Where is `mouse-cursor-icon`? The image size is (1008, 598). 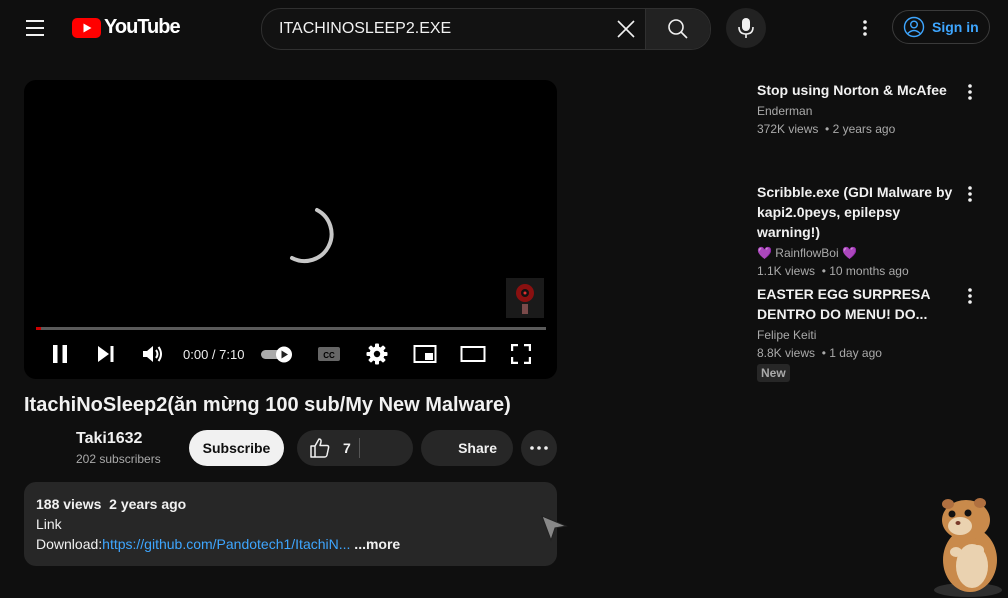
mouse-cursor-icon is located at coordinates (554, 528).